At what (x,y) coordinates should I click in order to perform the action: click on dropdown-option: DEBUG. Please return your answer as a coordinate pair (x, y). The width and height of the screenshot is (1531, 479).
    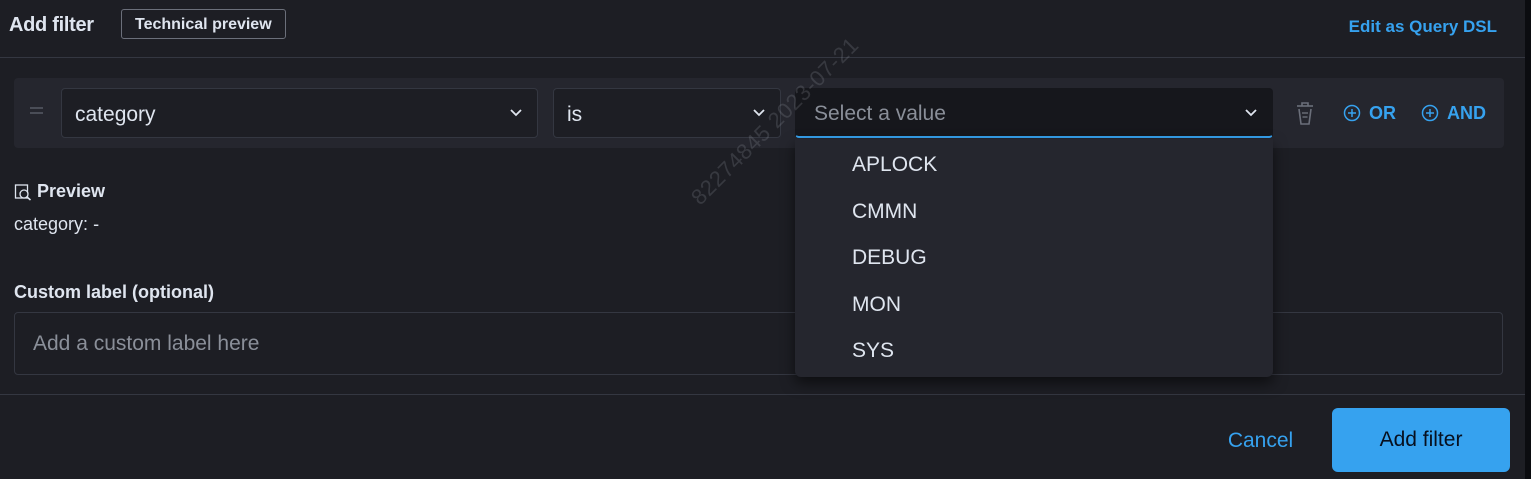
    Looking at the image, I should click on (1034, 258).